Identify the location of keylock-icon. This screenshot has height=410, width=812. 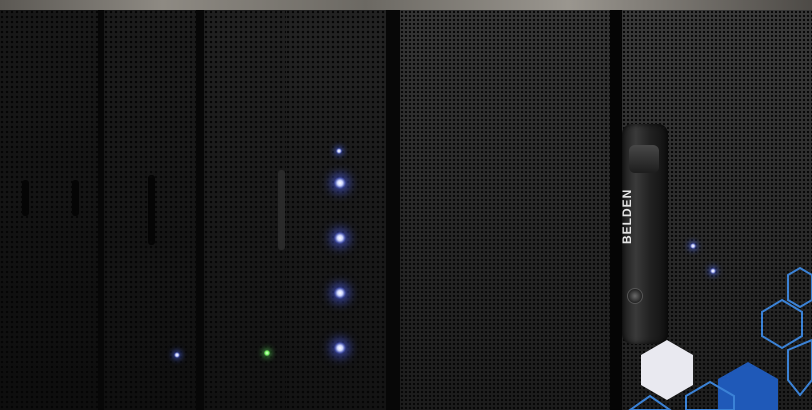
(635, 296).